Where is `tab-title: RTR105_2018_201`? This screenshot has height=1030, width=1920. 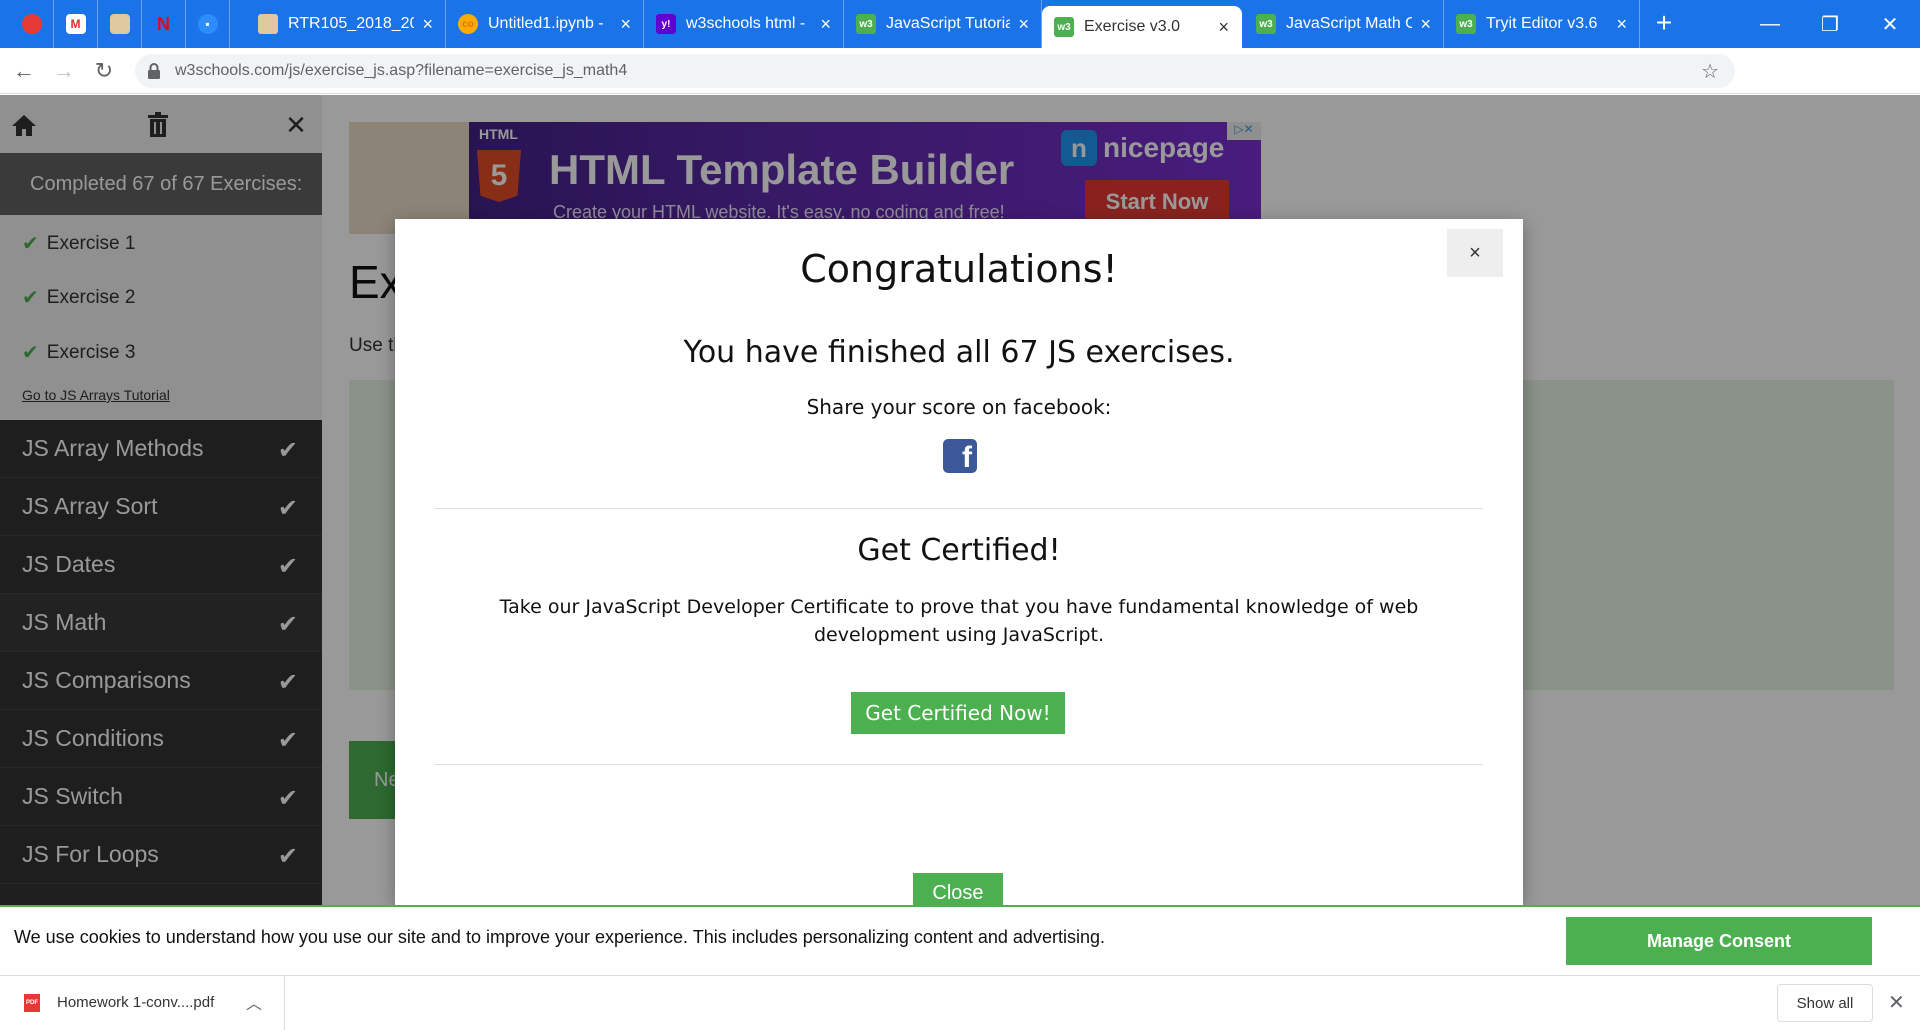
tab-title: RTR105_2018_201 is located at coordinates (351, 23).